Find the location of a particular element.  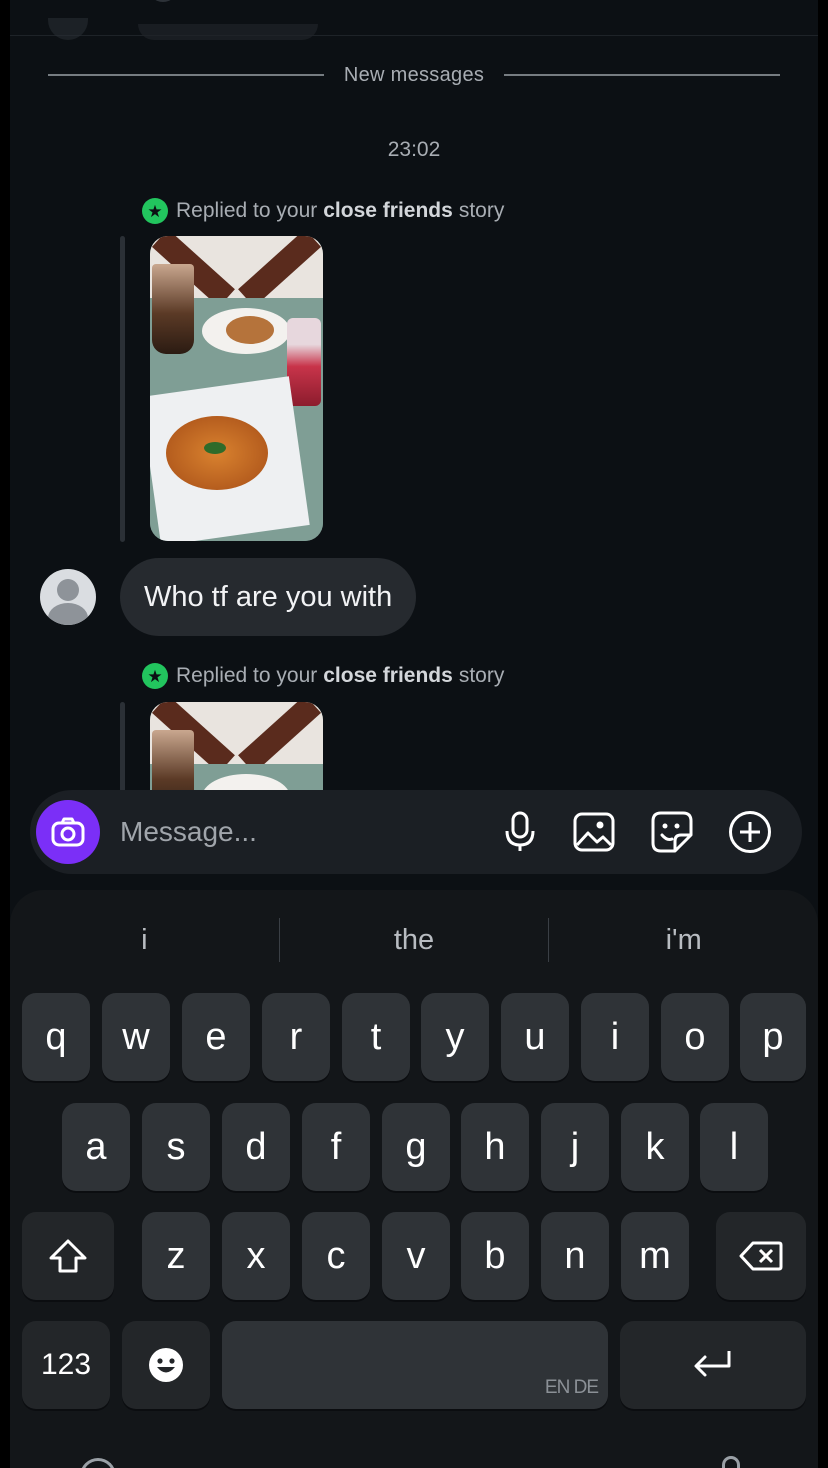

divider-line-left is located at coordinates (186, 75).